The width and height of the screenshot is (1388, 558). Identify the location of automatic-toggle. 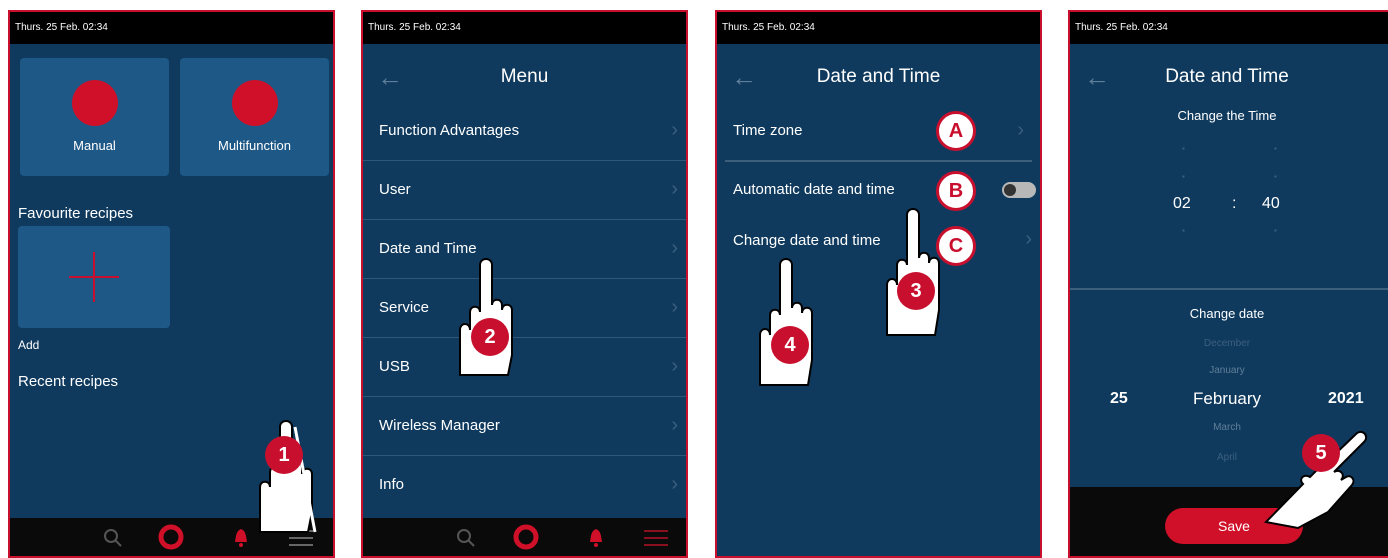
(1019, 190).